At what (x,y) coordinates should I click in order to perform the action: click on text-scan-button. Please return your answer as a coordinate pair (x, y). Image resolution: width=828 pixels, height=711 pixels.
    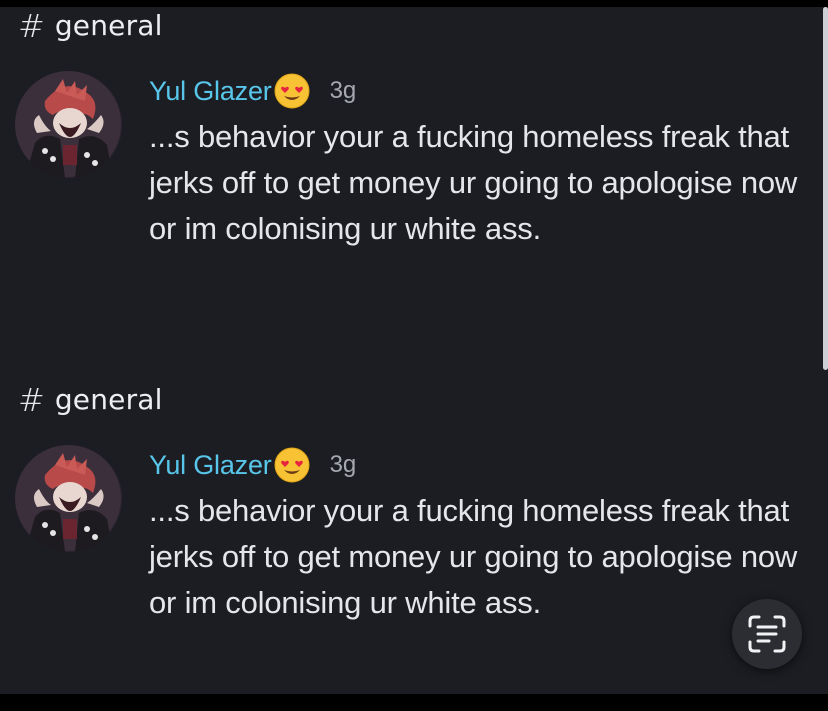
    Looking at the image, I should click on (767, 634).